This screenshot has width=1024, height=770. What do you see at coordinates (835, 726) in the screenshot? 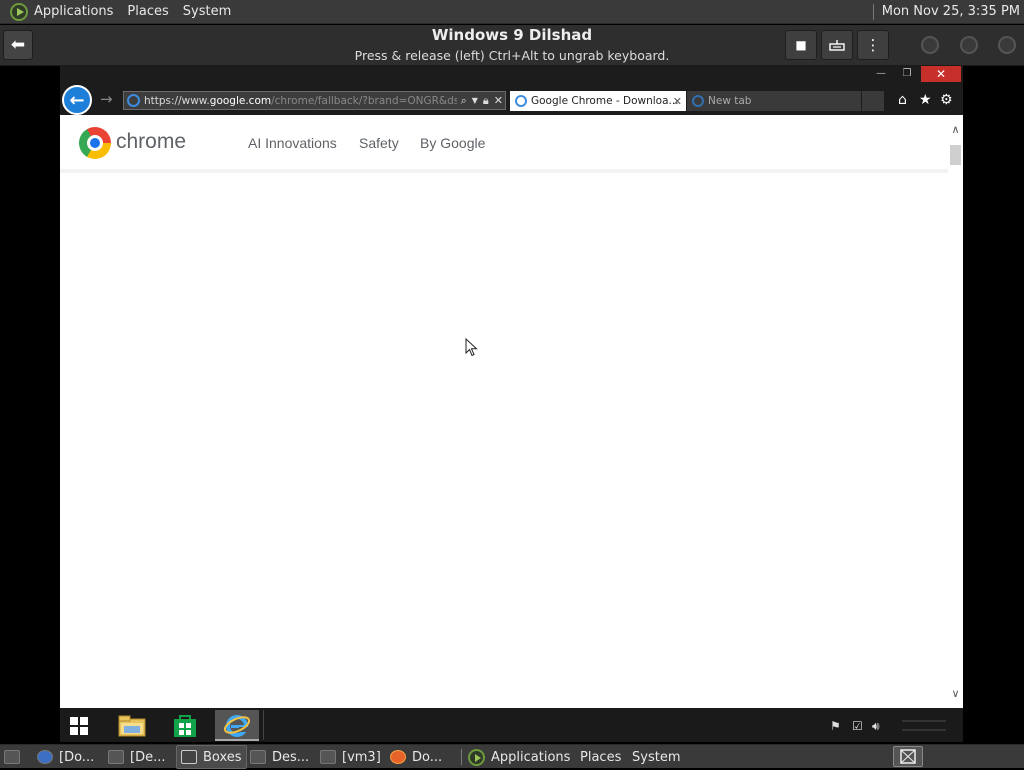
I see `action-center-flag-icon: ⚑` at bounding box center [835, 726].